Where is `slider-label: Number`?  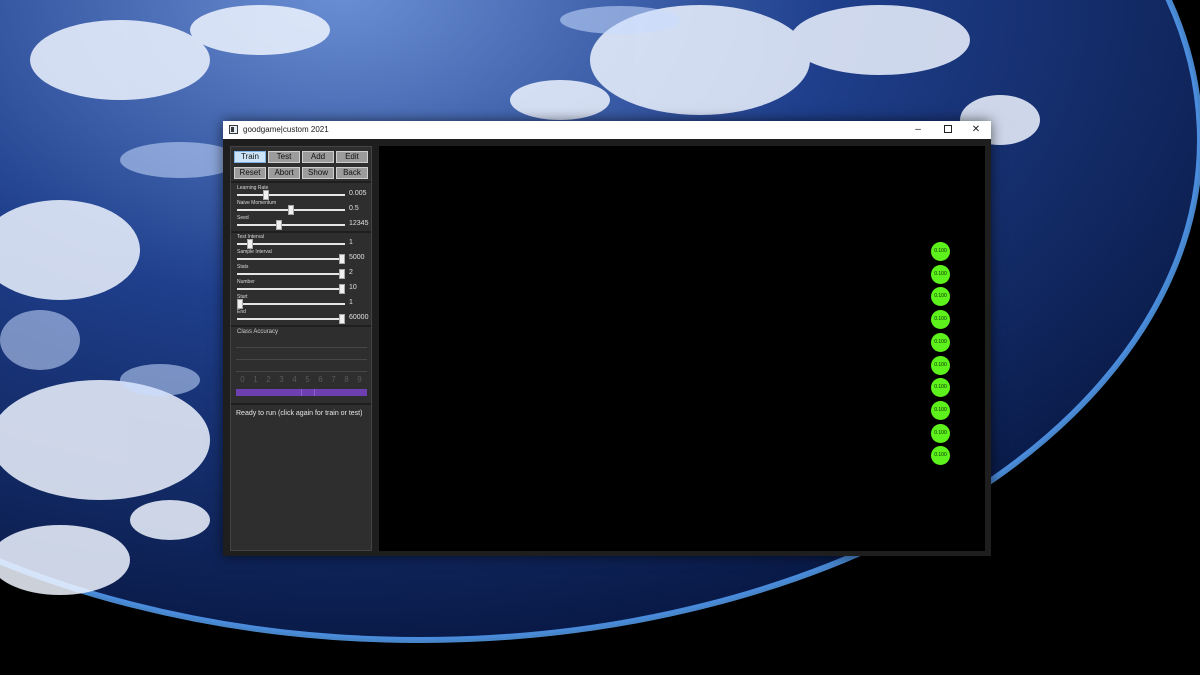
slider-label: Number is located at coordinates (246, 282).